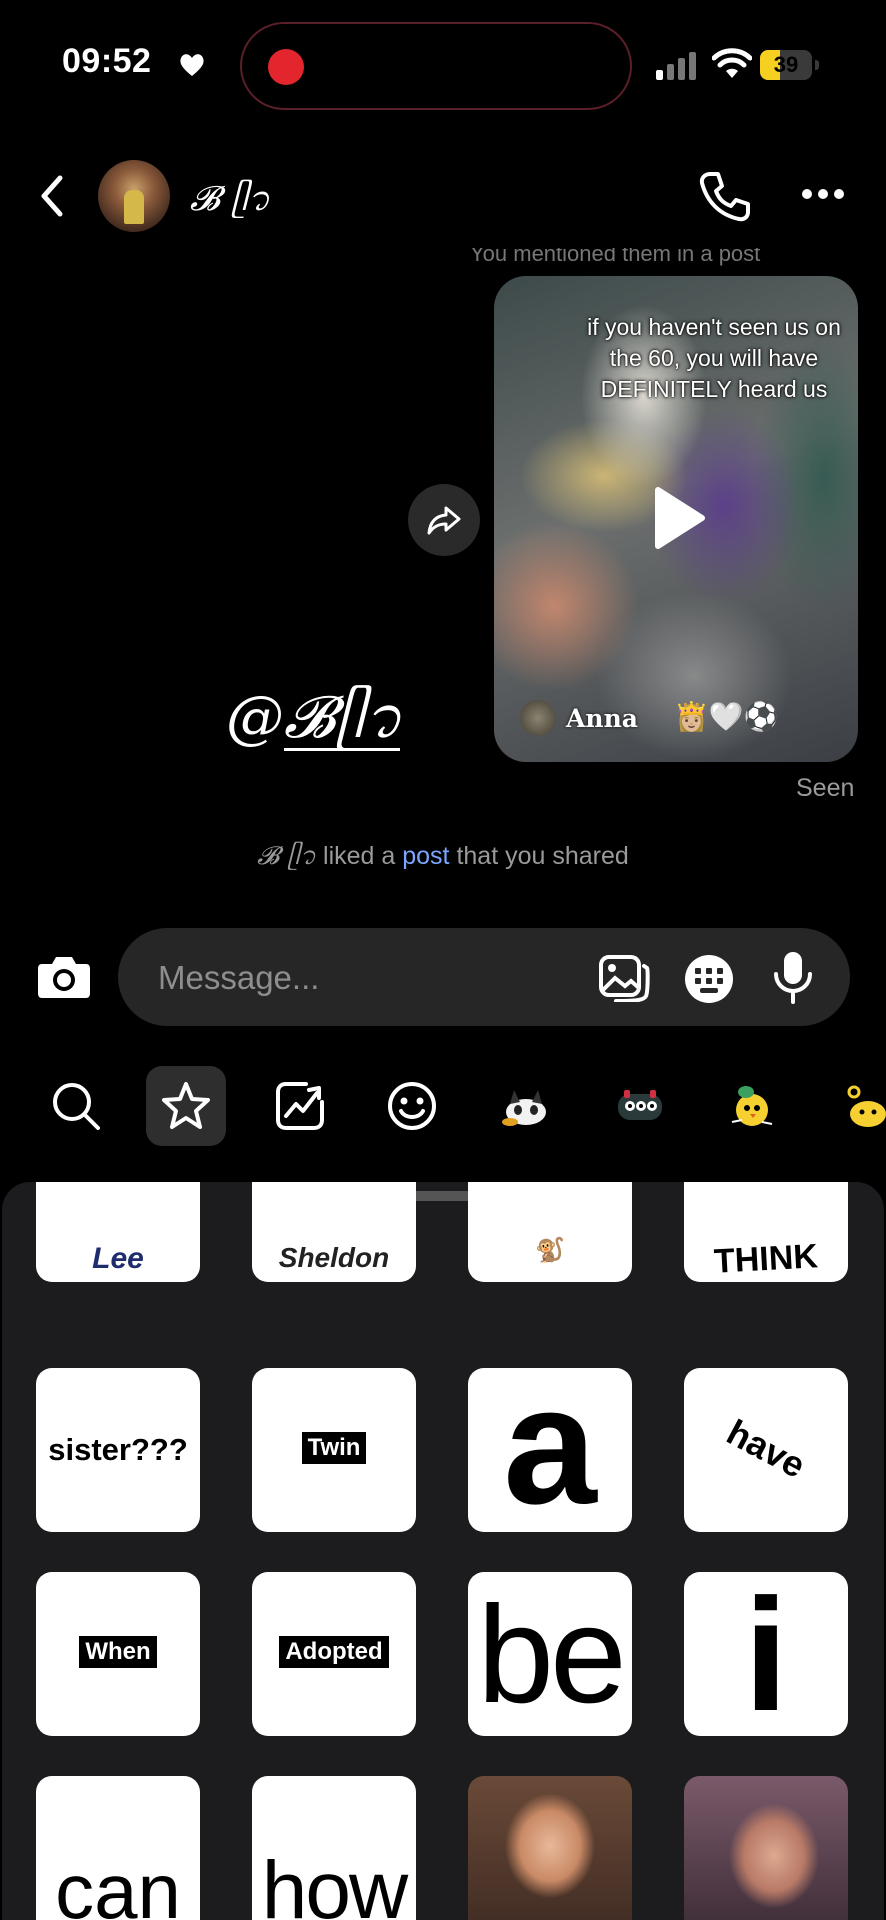 Image resolution: width=886 pixels, height=1920 pixels. What do you see at coordinates (64, 976) in the screenshot?
I see `camera-icon` at bounding box center [64, 976].